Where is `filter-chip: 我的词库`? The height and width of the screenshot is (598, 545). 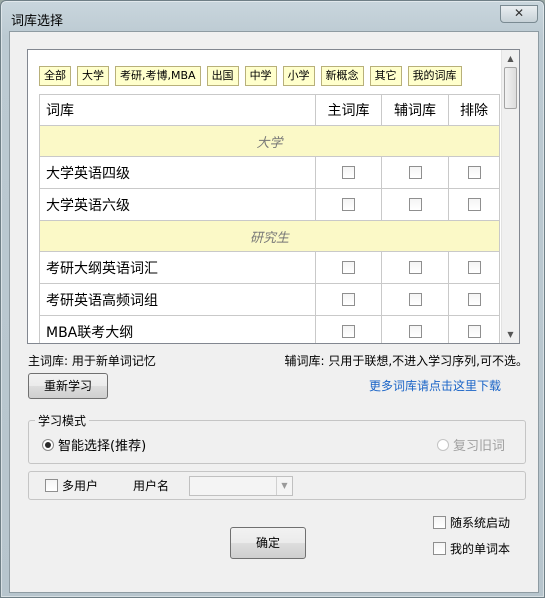
filter-chip: 我的词库 is located at coordinates (434, 76).